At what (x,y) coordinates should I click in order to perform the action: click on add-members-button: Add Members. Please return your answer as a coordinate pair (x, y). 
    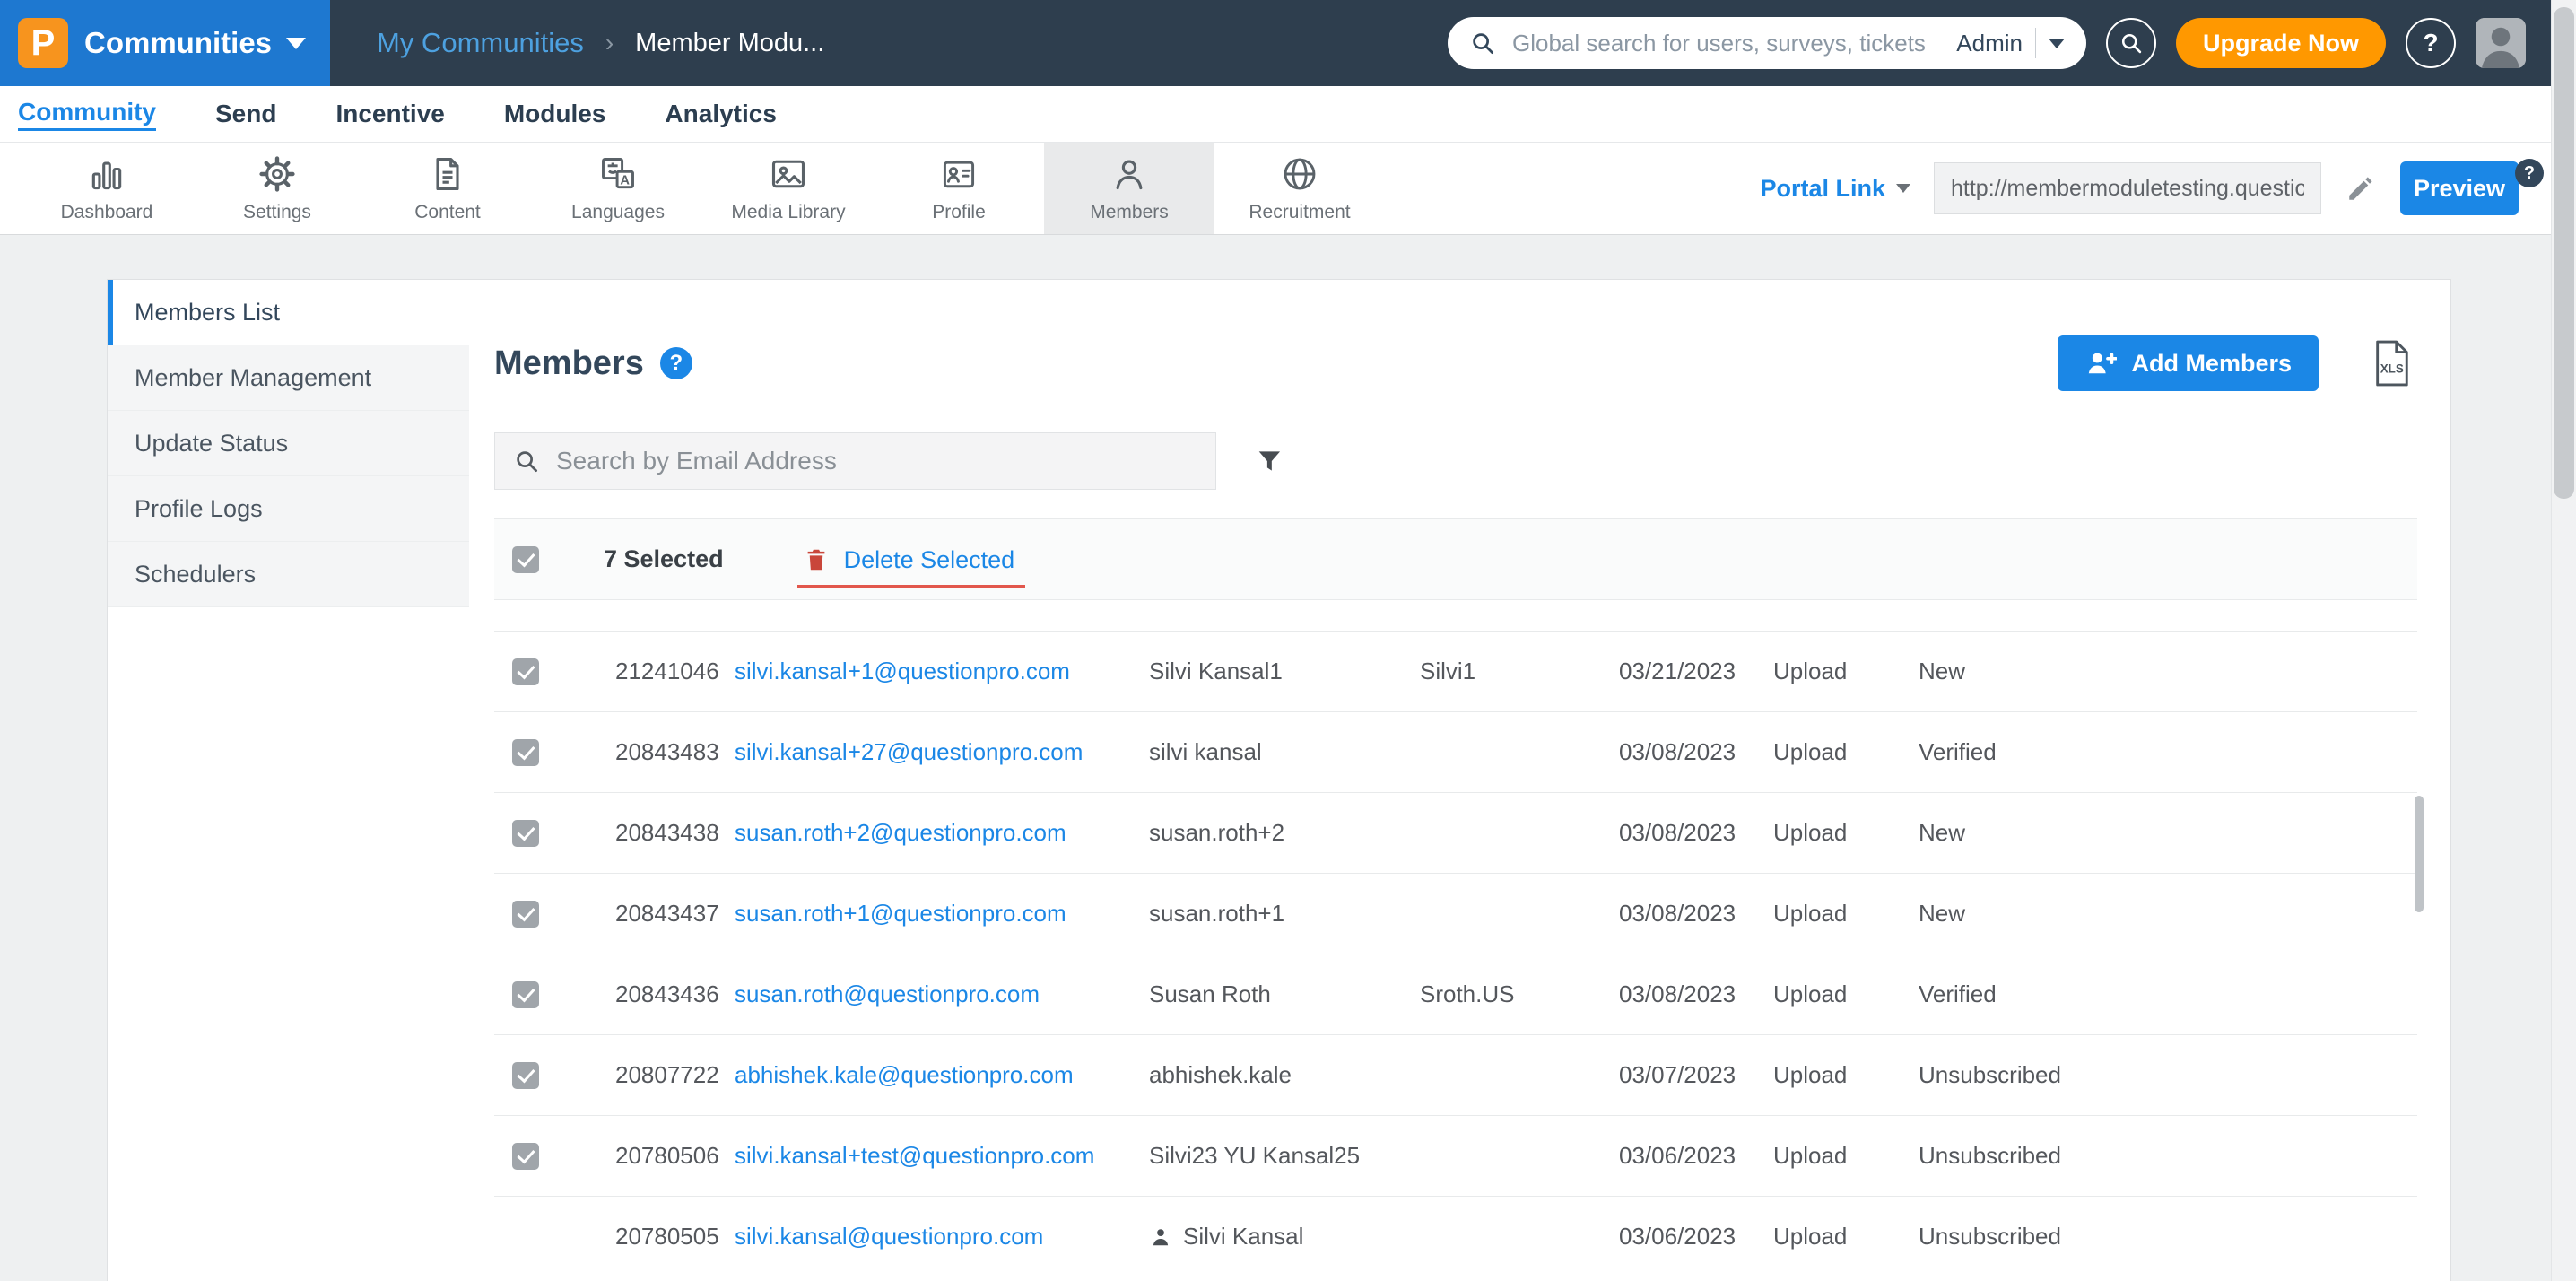
    Looking at the image, I should click on (2188, 363).